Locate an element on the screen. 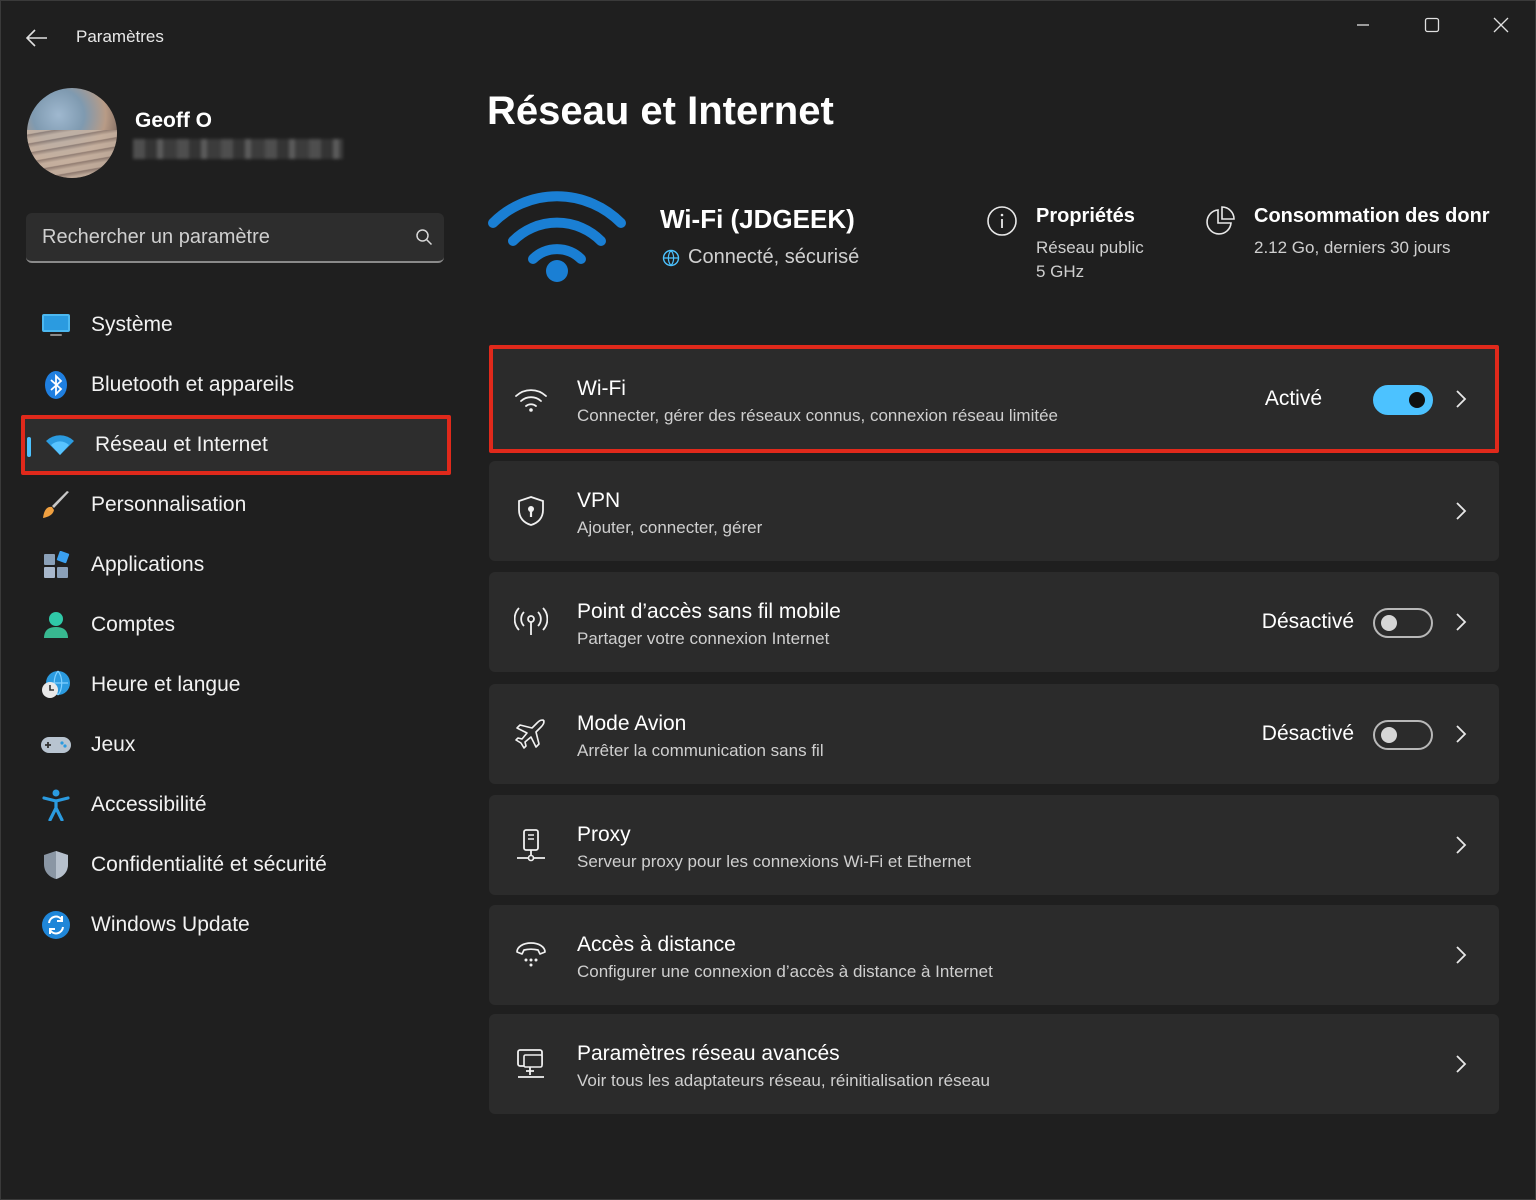 This screenshot has width=1536, height=1200. proxy-icon is located at coordinates (531, 845).